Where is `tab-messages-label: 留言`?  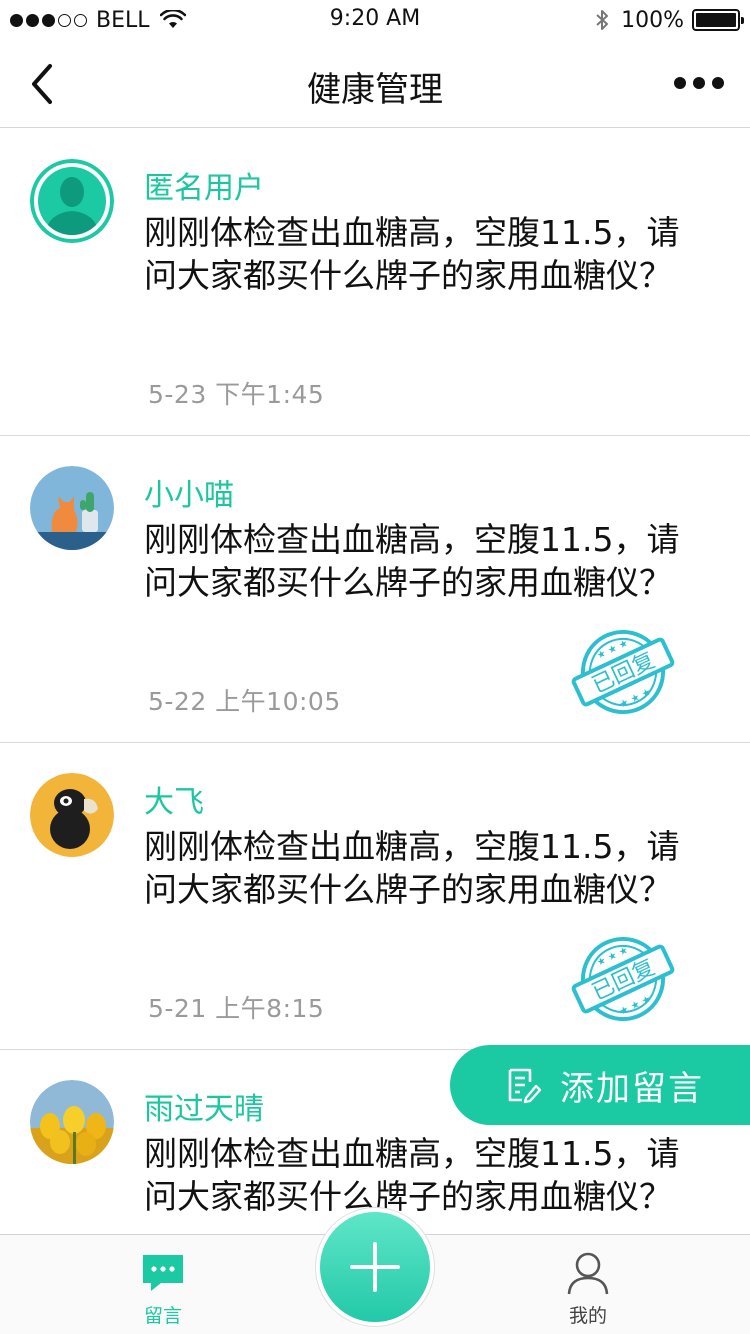
tab-messages-label: 留言 is located at coordinates (162, 1316).